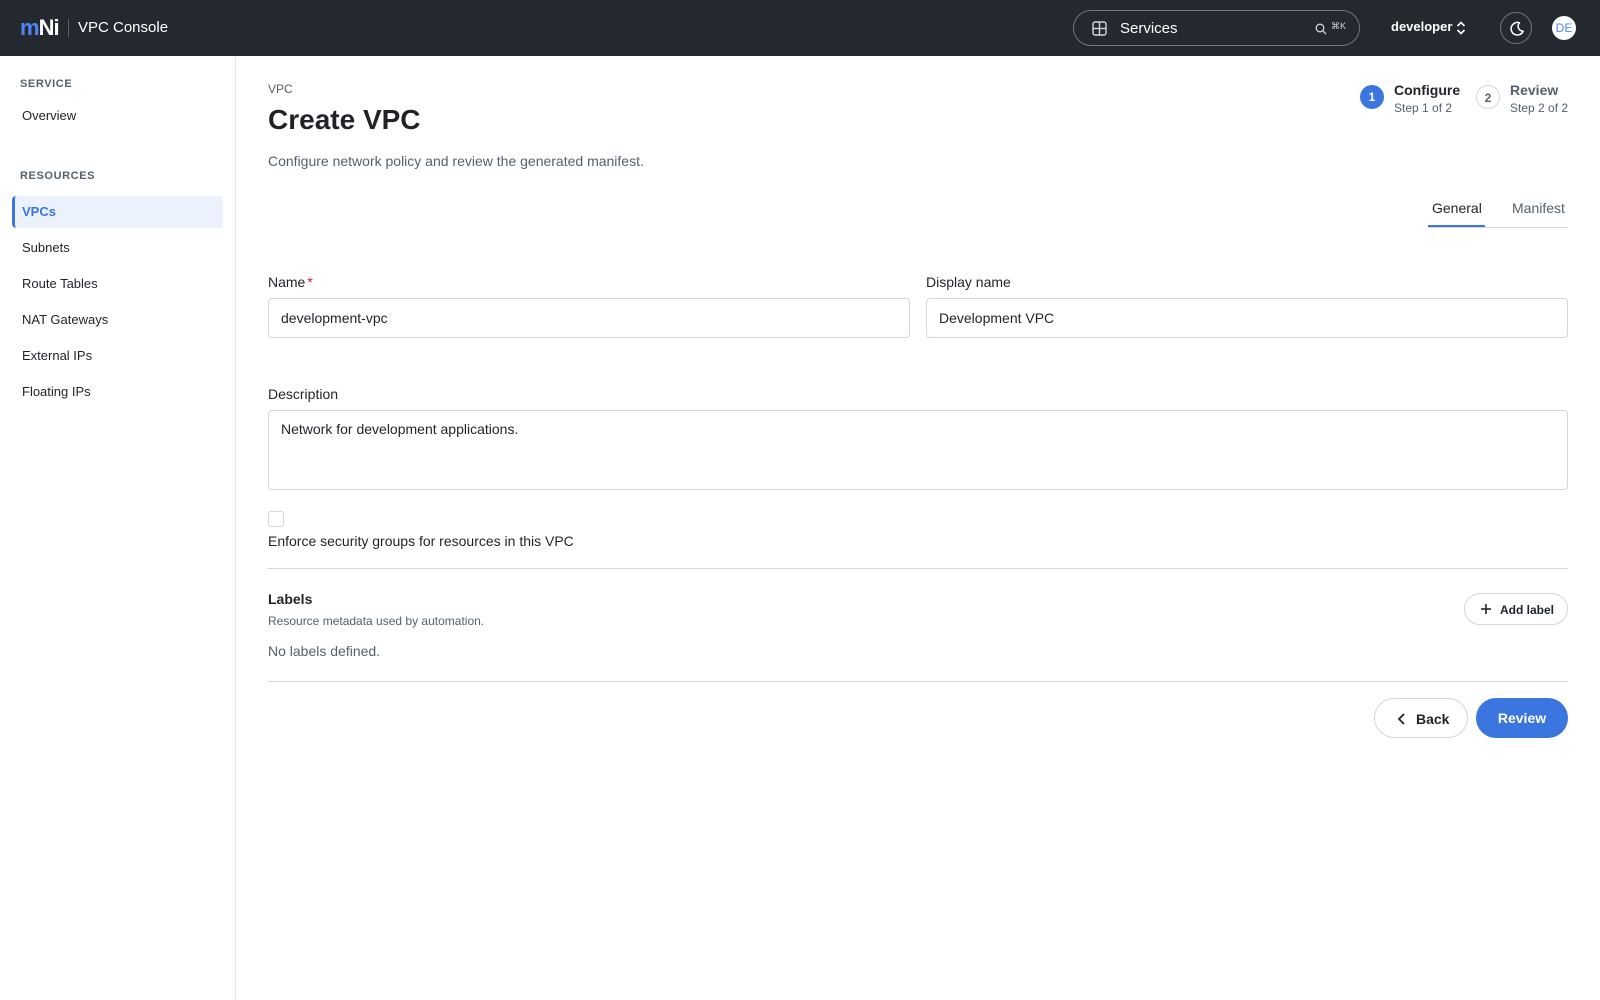 This screenshot has height=1000, width=1600. Describe the element at coordinates (117, 248) in the screenshot. I see `sidebar-item-subnets: Subnets` at that location.